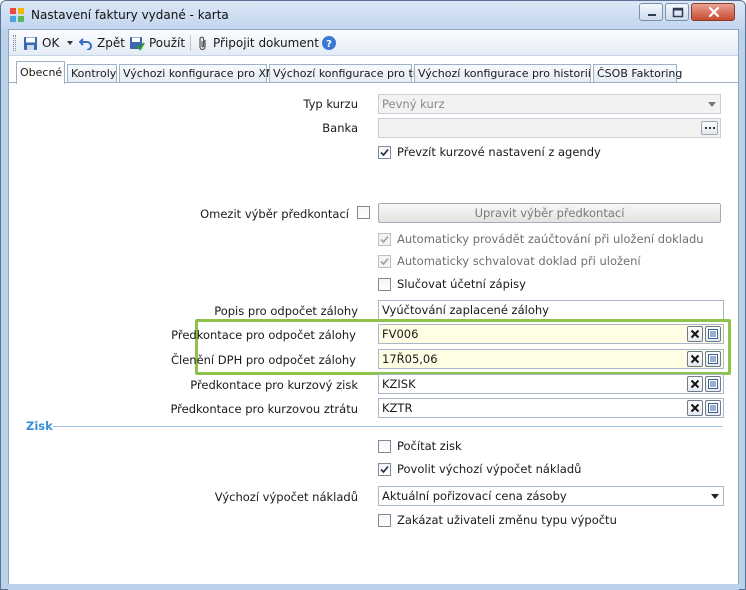 This screenshot has width=746, height=590. Describe the element at coordinates (388, 426) in the screenshot. I see `section-divider` at that location.